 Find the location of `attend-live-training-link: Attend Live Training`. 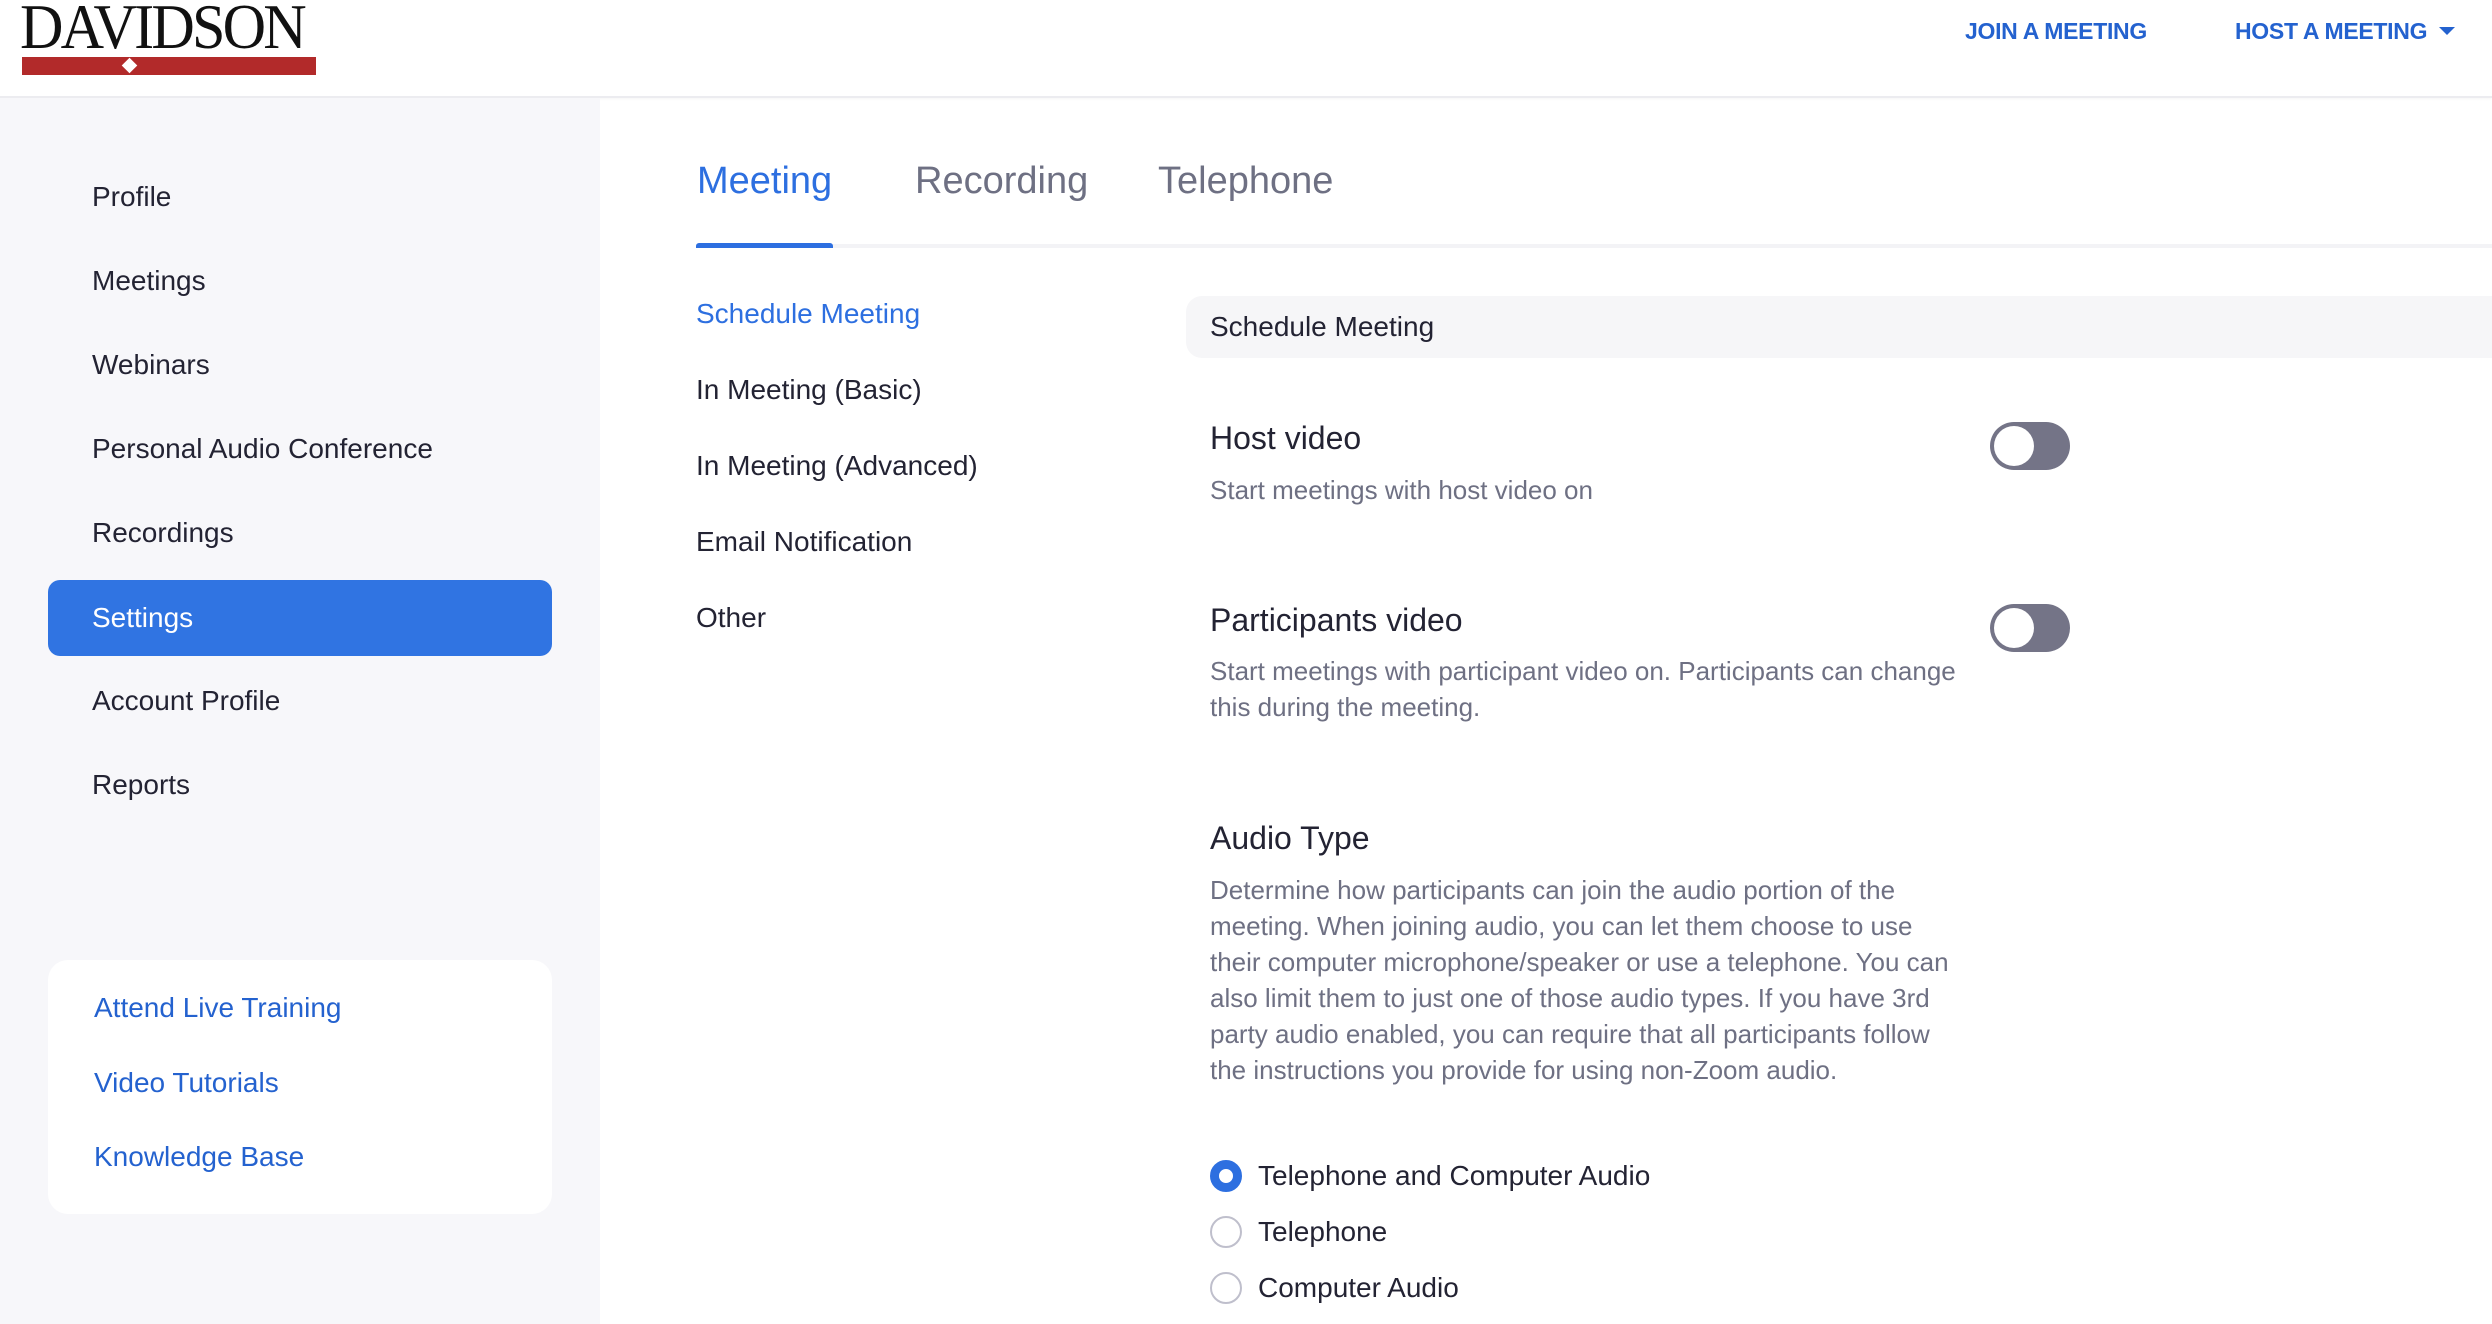

attend-live-training-link: Attend Live Training is located at coordinates (218, 1008).